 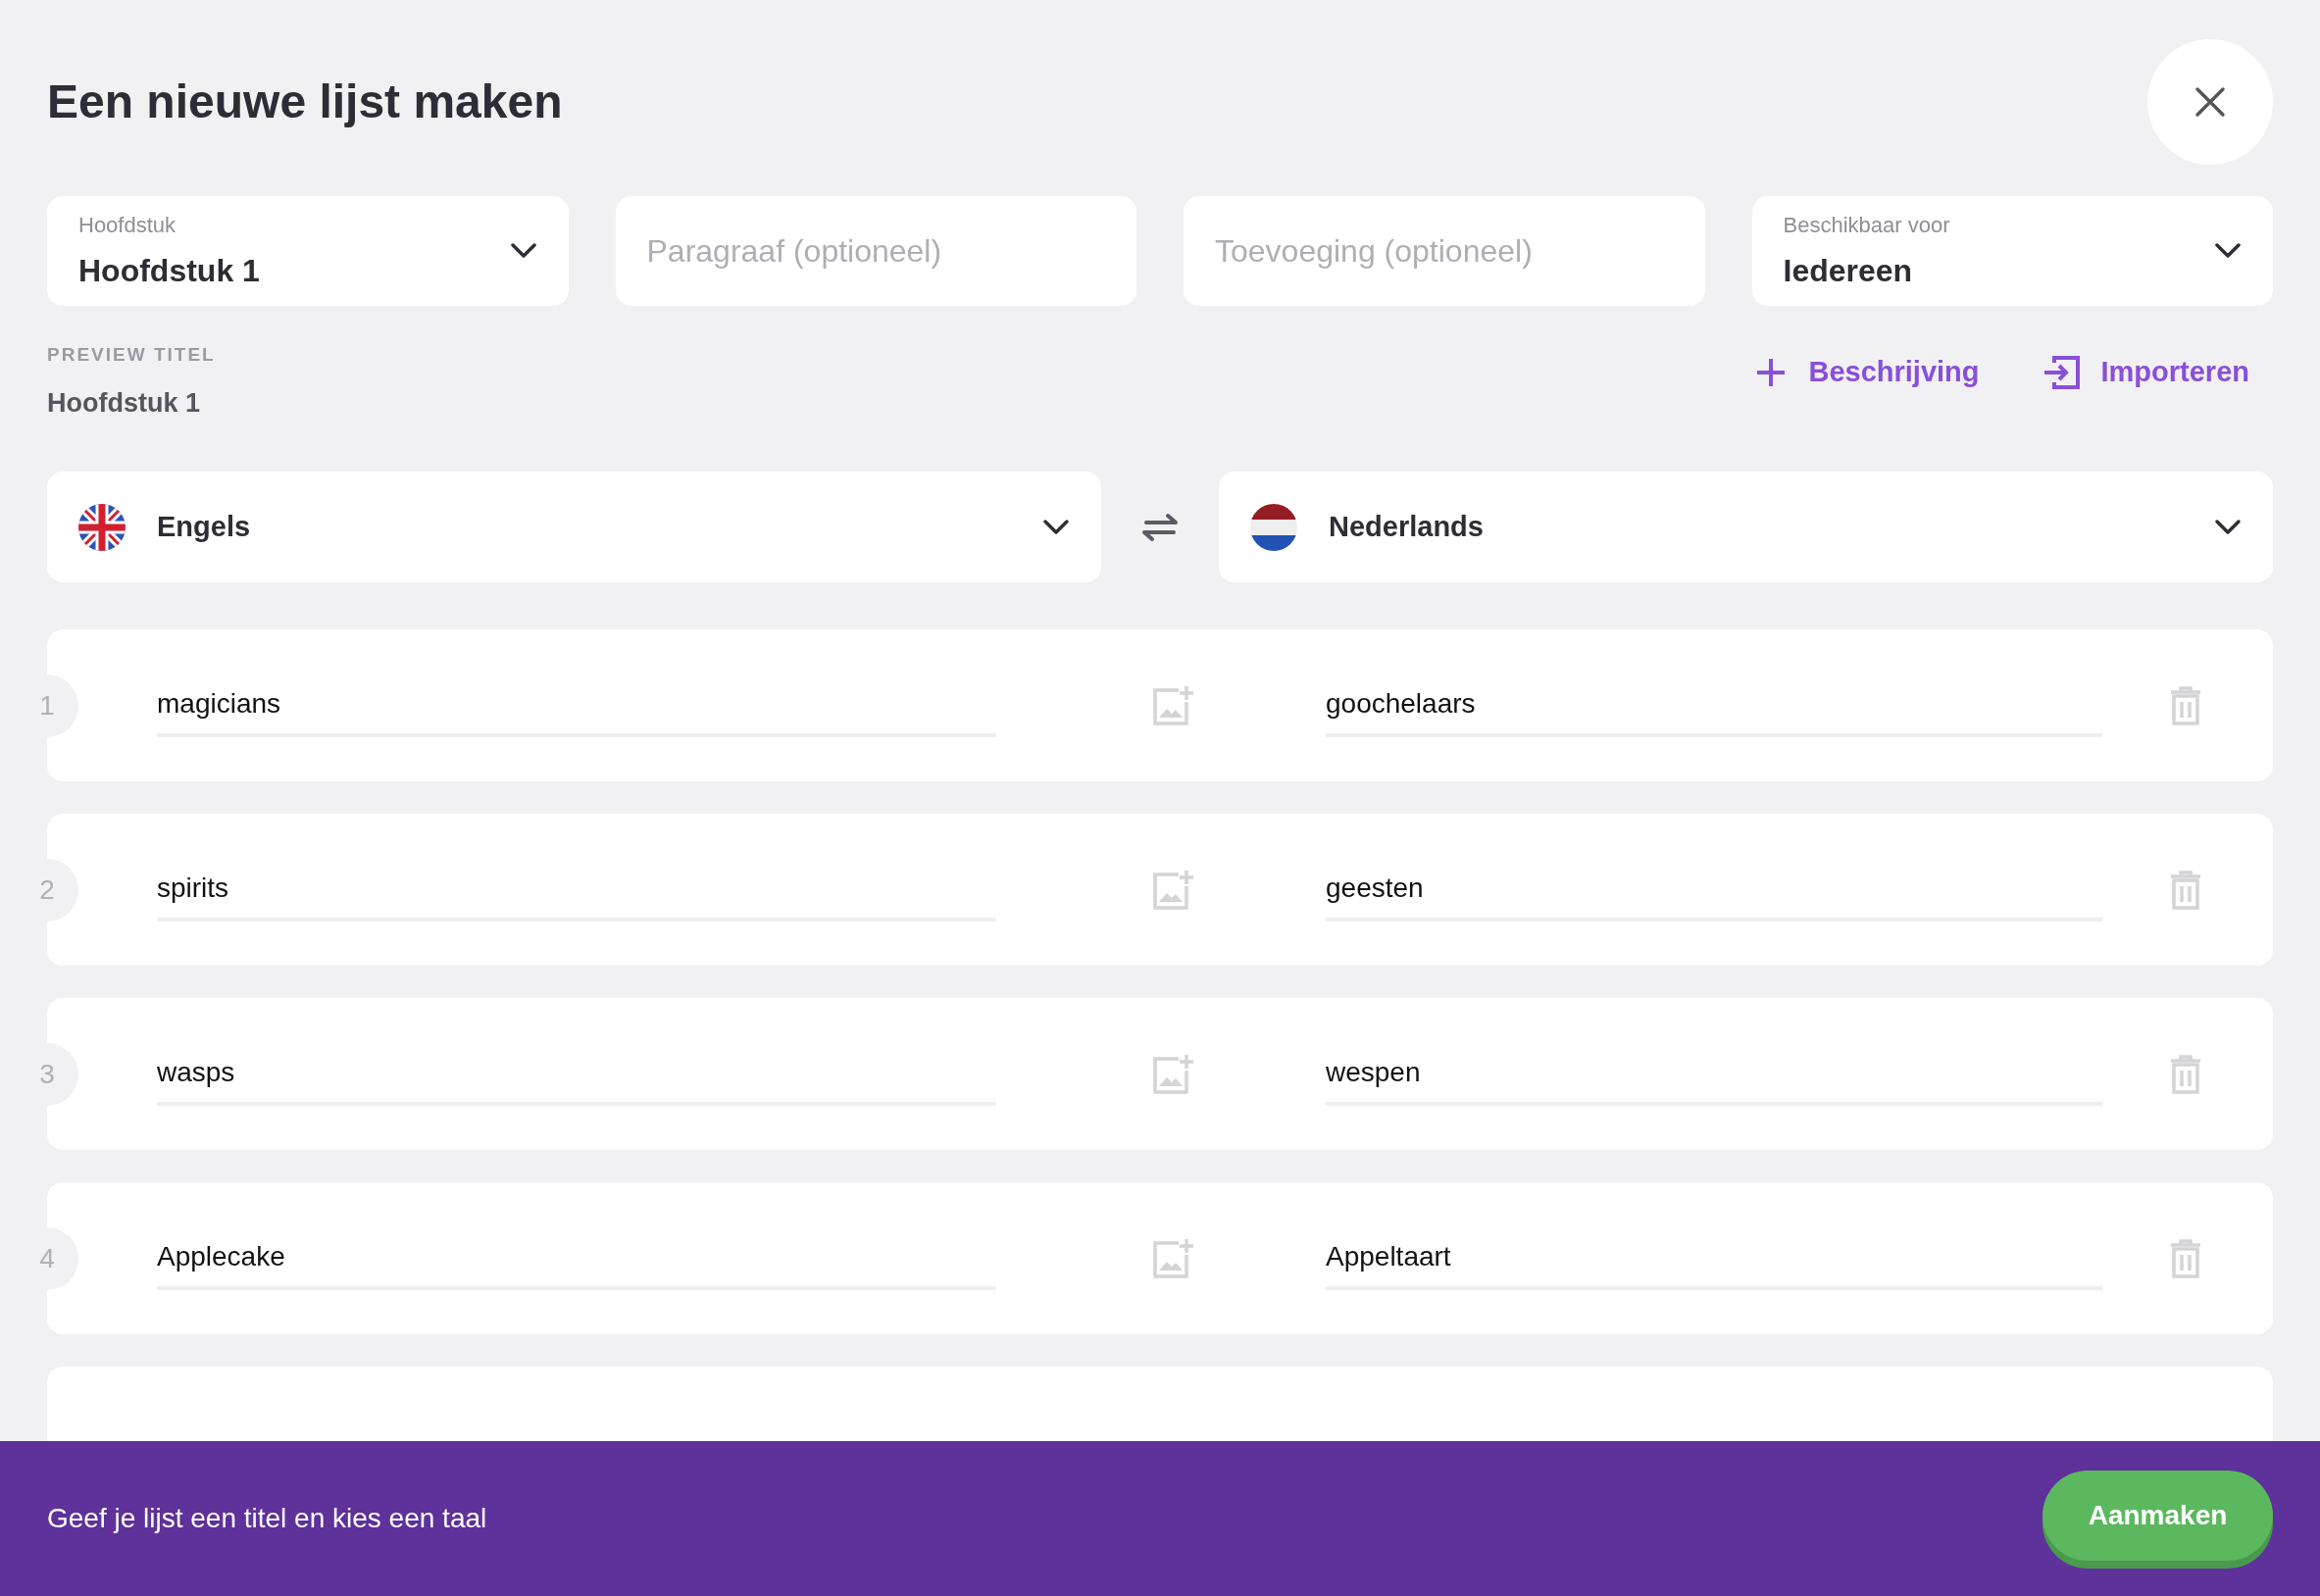 I want to click on field-label: Beschikbaar voor, so click(x=1867, y=225).